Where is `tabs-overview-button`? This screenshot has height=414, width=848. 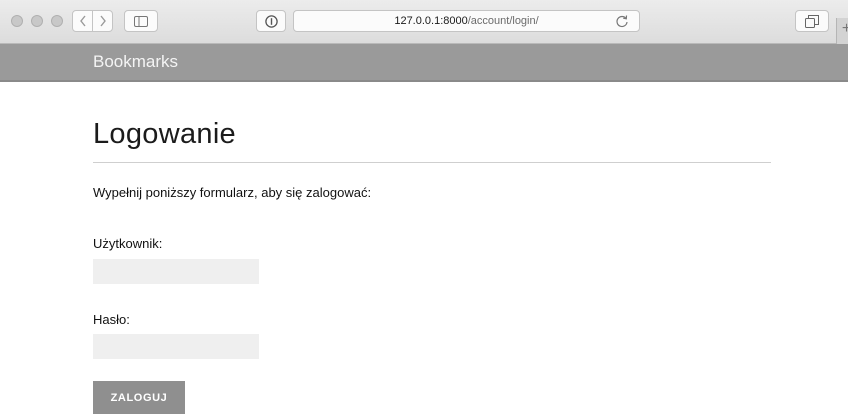
tabs-overview-button is located at coordinates (812, 21).